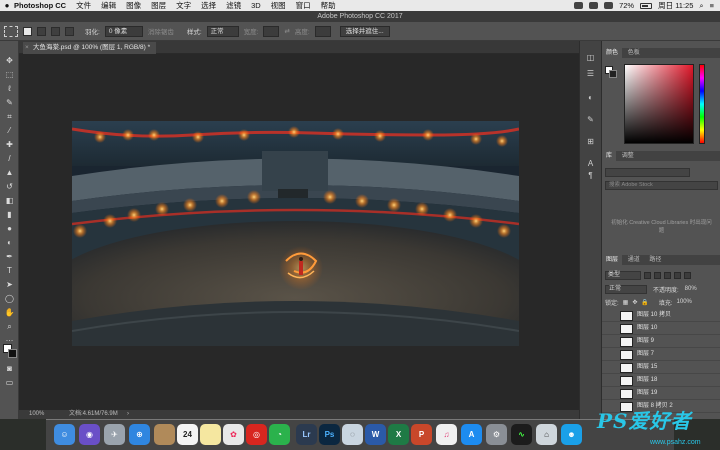 The height and width of the screenshot is (450, 720). I want to click on background-color-swatch, so click(12, 353).